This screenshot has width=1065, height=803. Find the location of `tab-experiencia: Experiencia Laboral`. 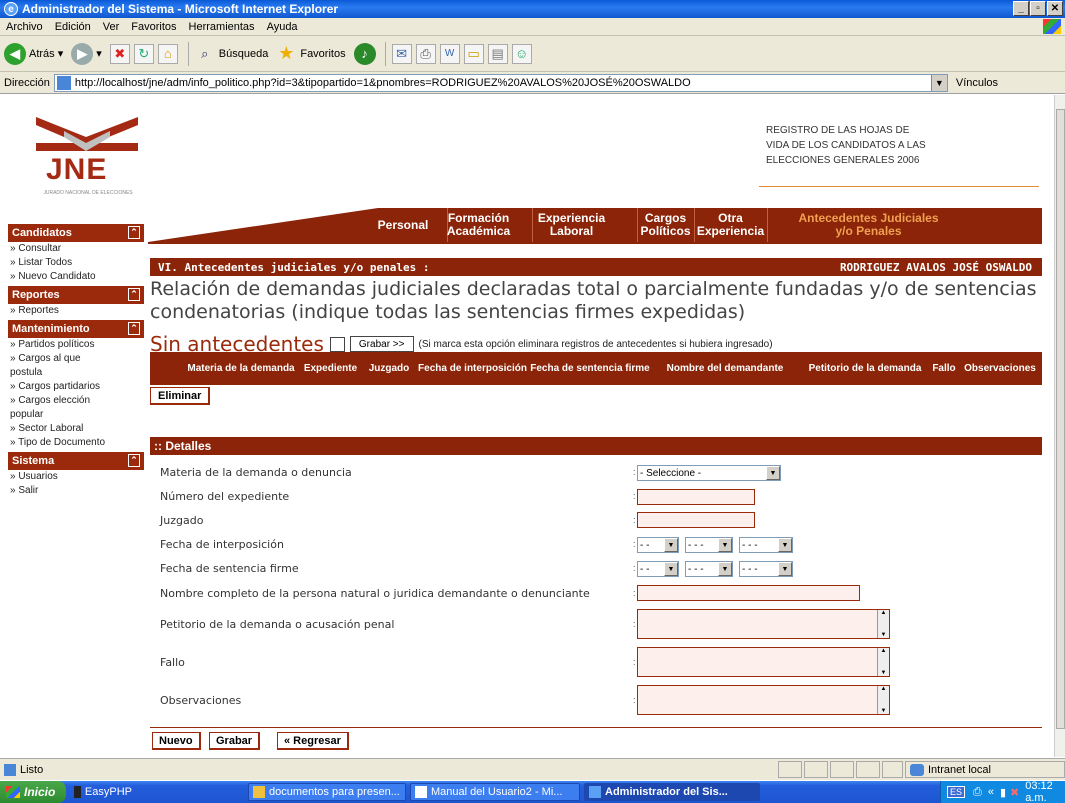

tab-experiencia: Experiencia Laboral is located at coordinates (571, 225).